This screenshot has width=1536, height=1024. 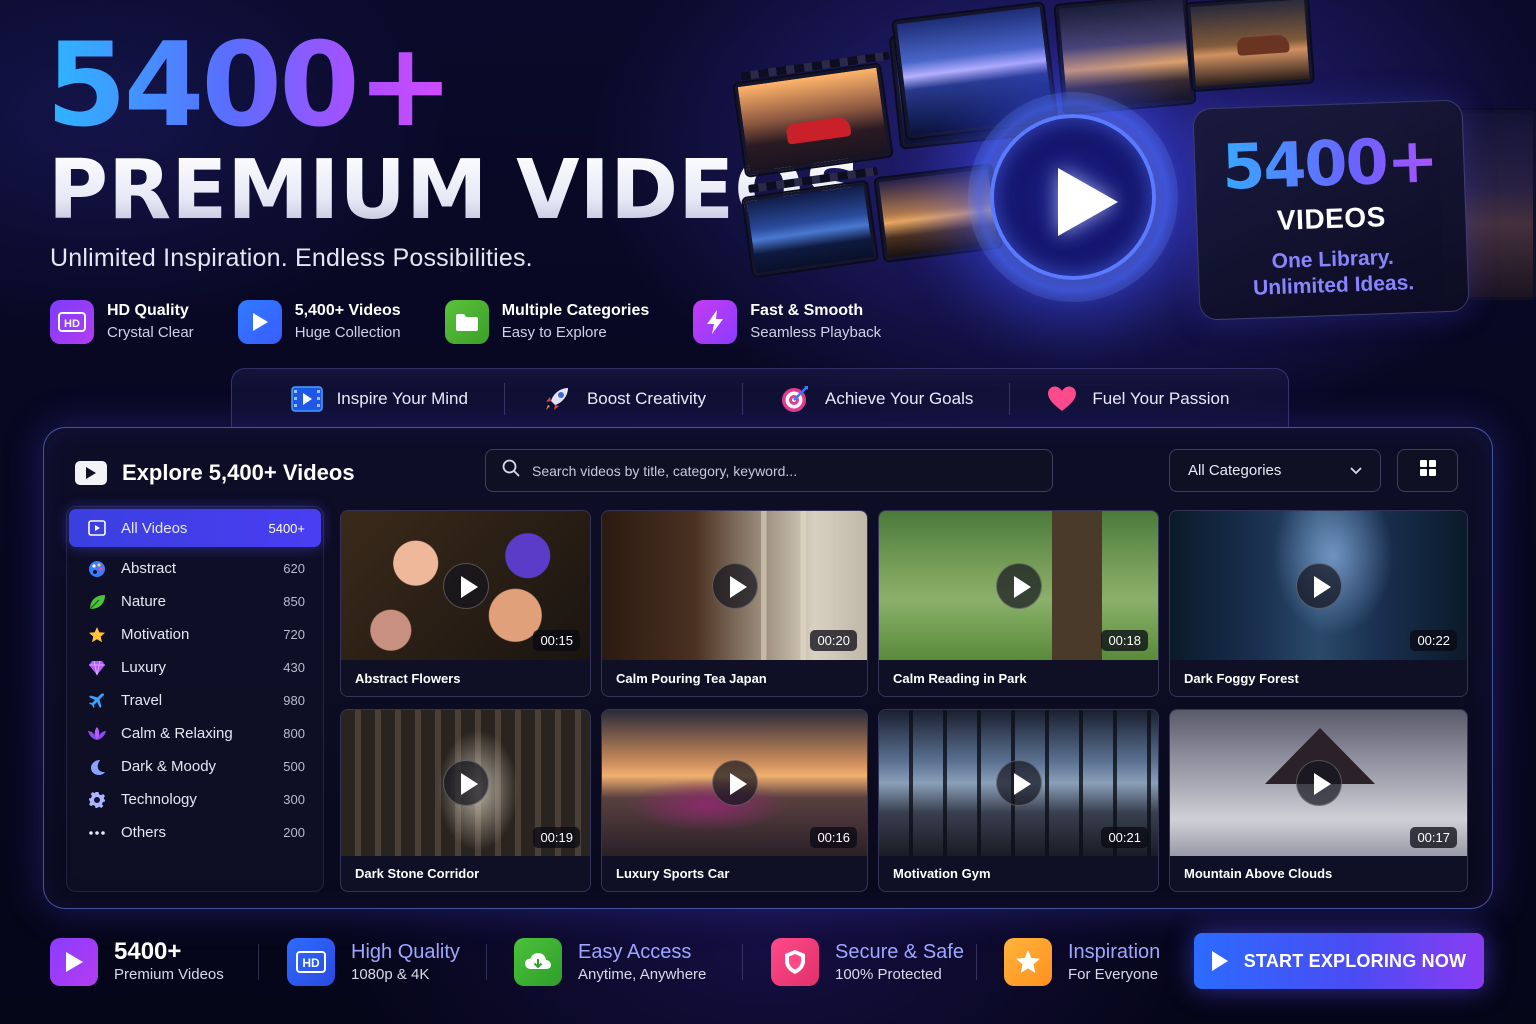 What do you see at coordinates (195, 766) in the screenshot?
I see `sidebar-item-dark-moody: Dark & Moody 500` at bounding box center [195, 766].